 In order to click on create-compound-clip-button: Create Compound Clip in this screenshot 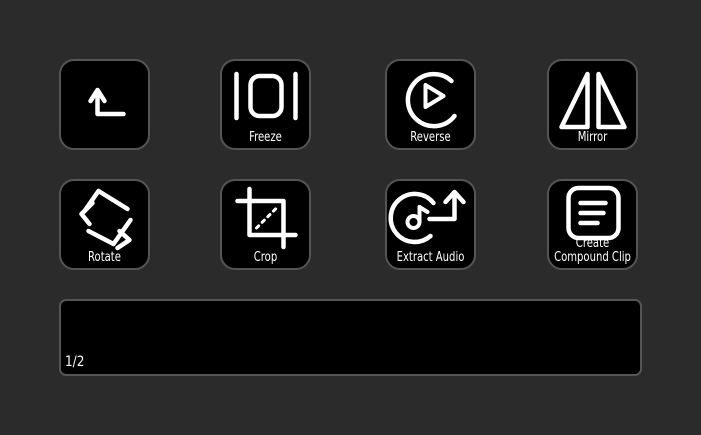, I will do `click(592, 224)`.